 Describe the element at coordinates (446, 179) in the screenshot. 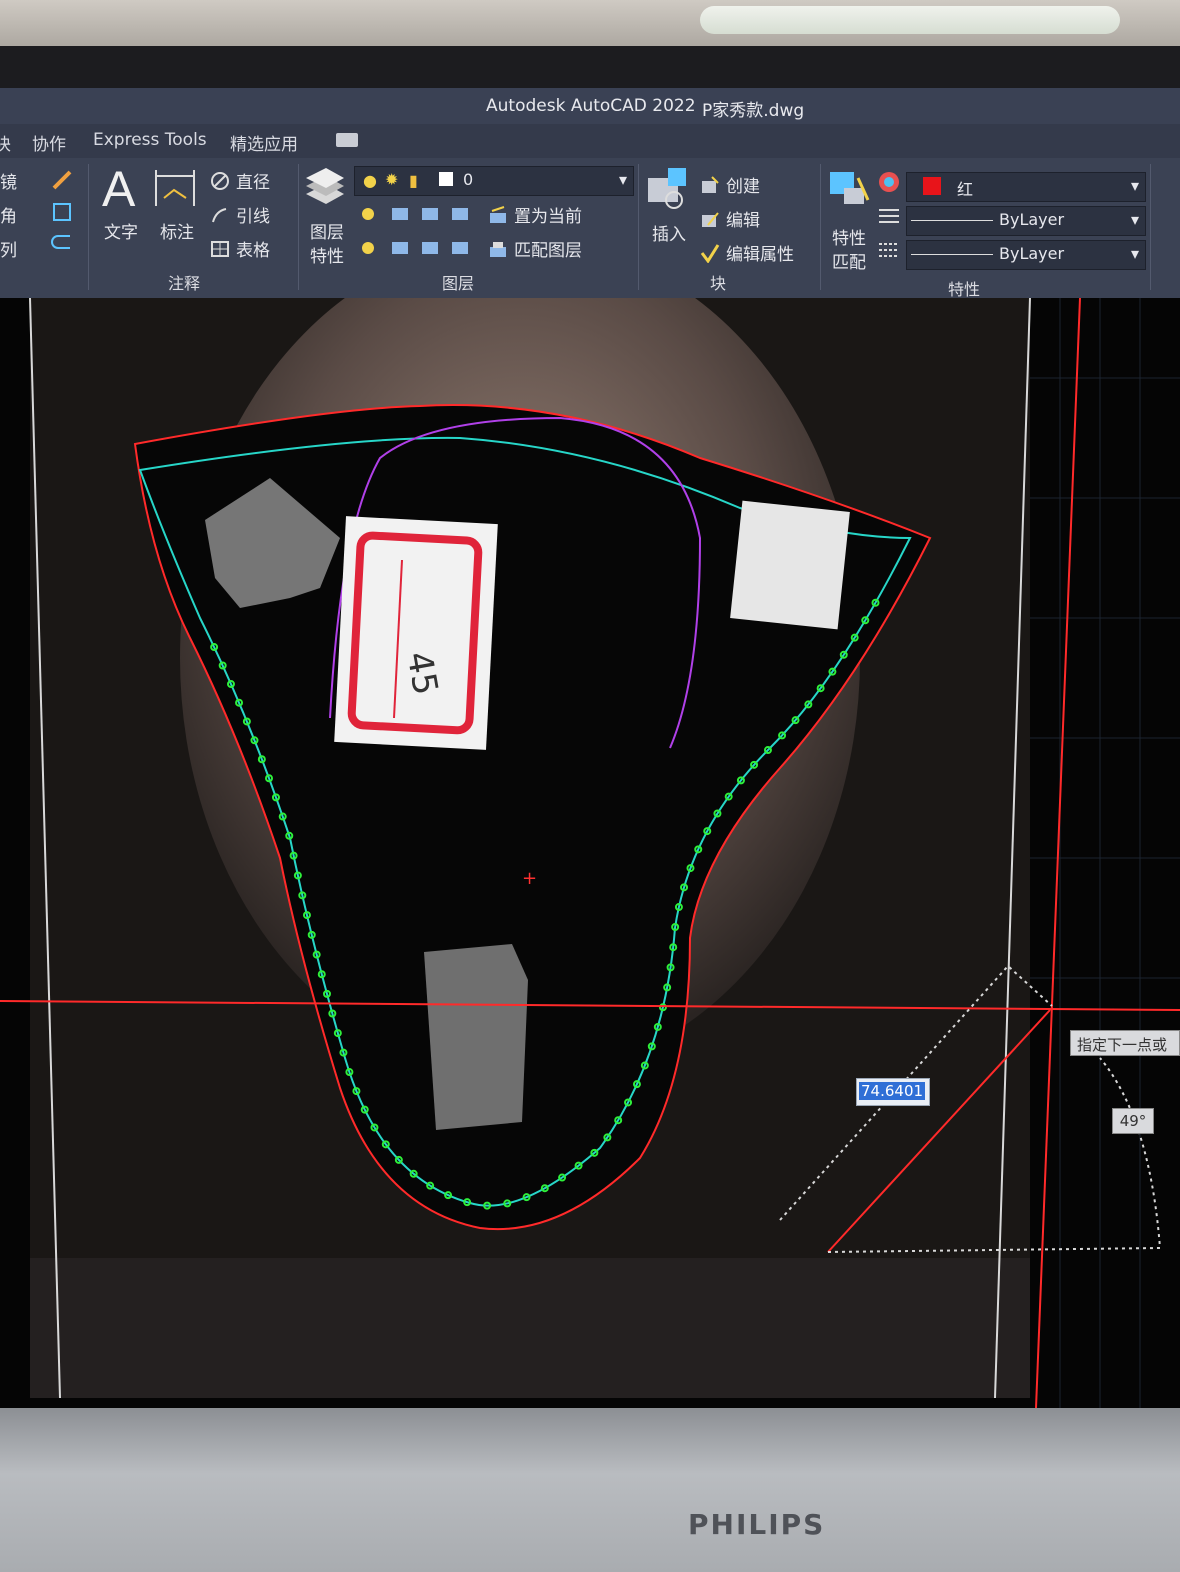

I see `layer-color-swatch` at that location.